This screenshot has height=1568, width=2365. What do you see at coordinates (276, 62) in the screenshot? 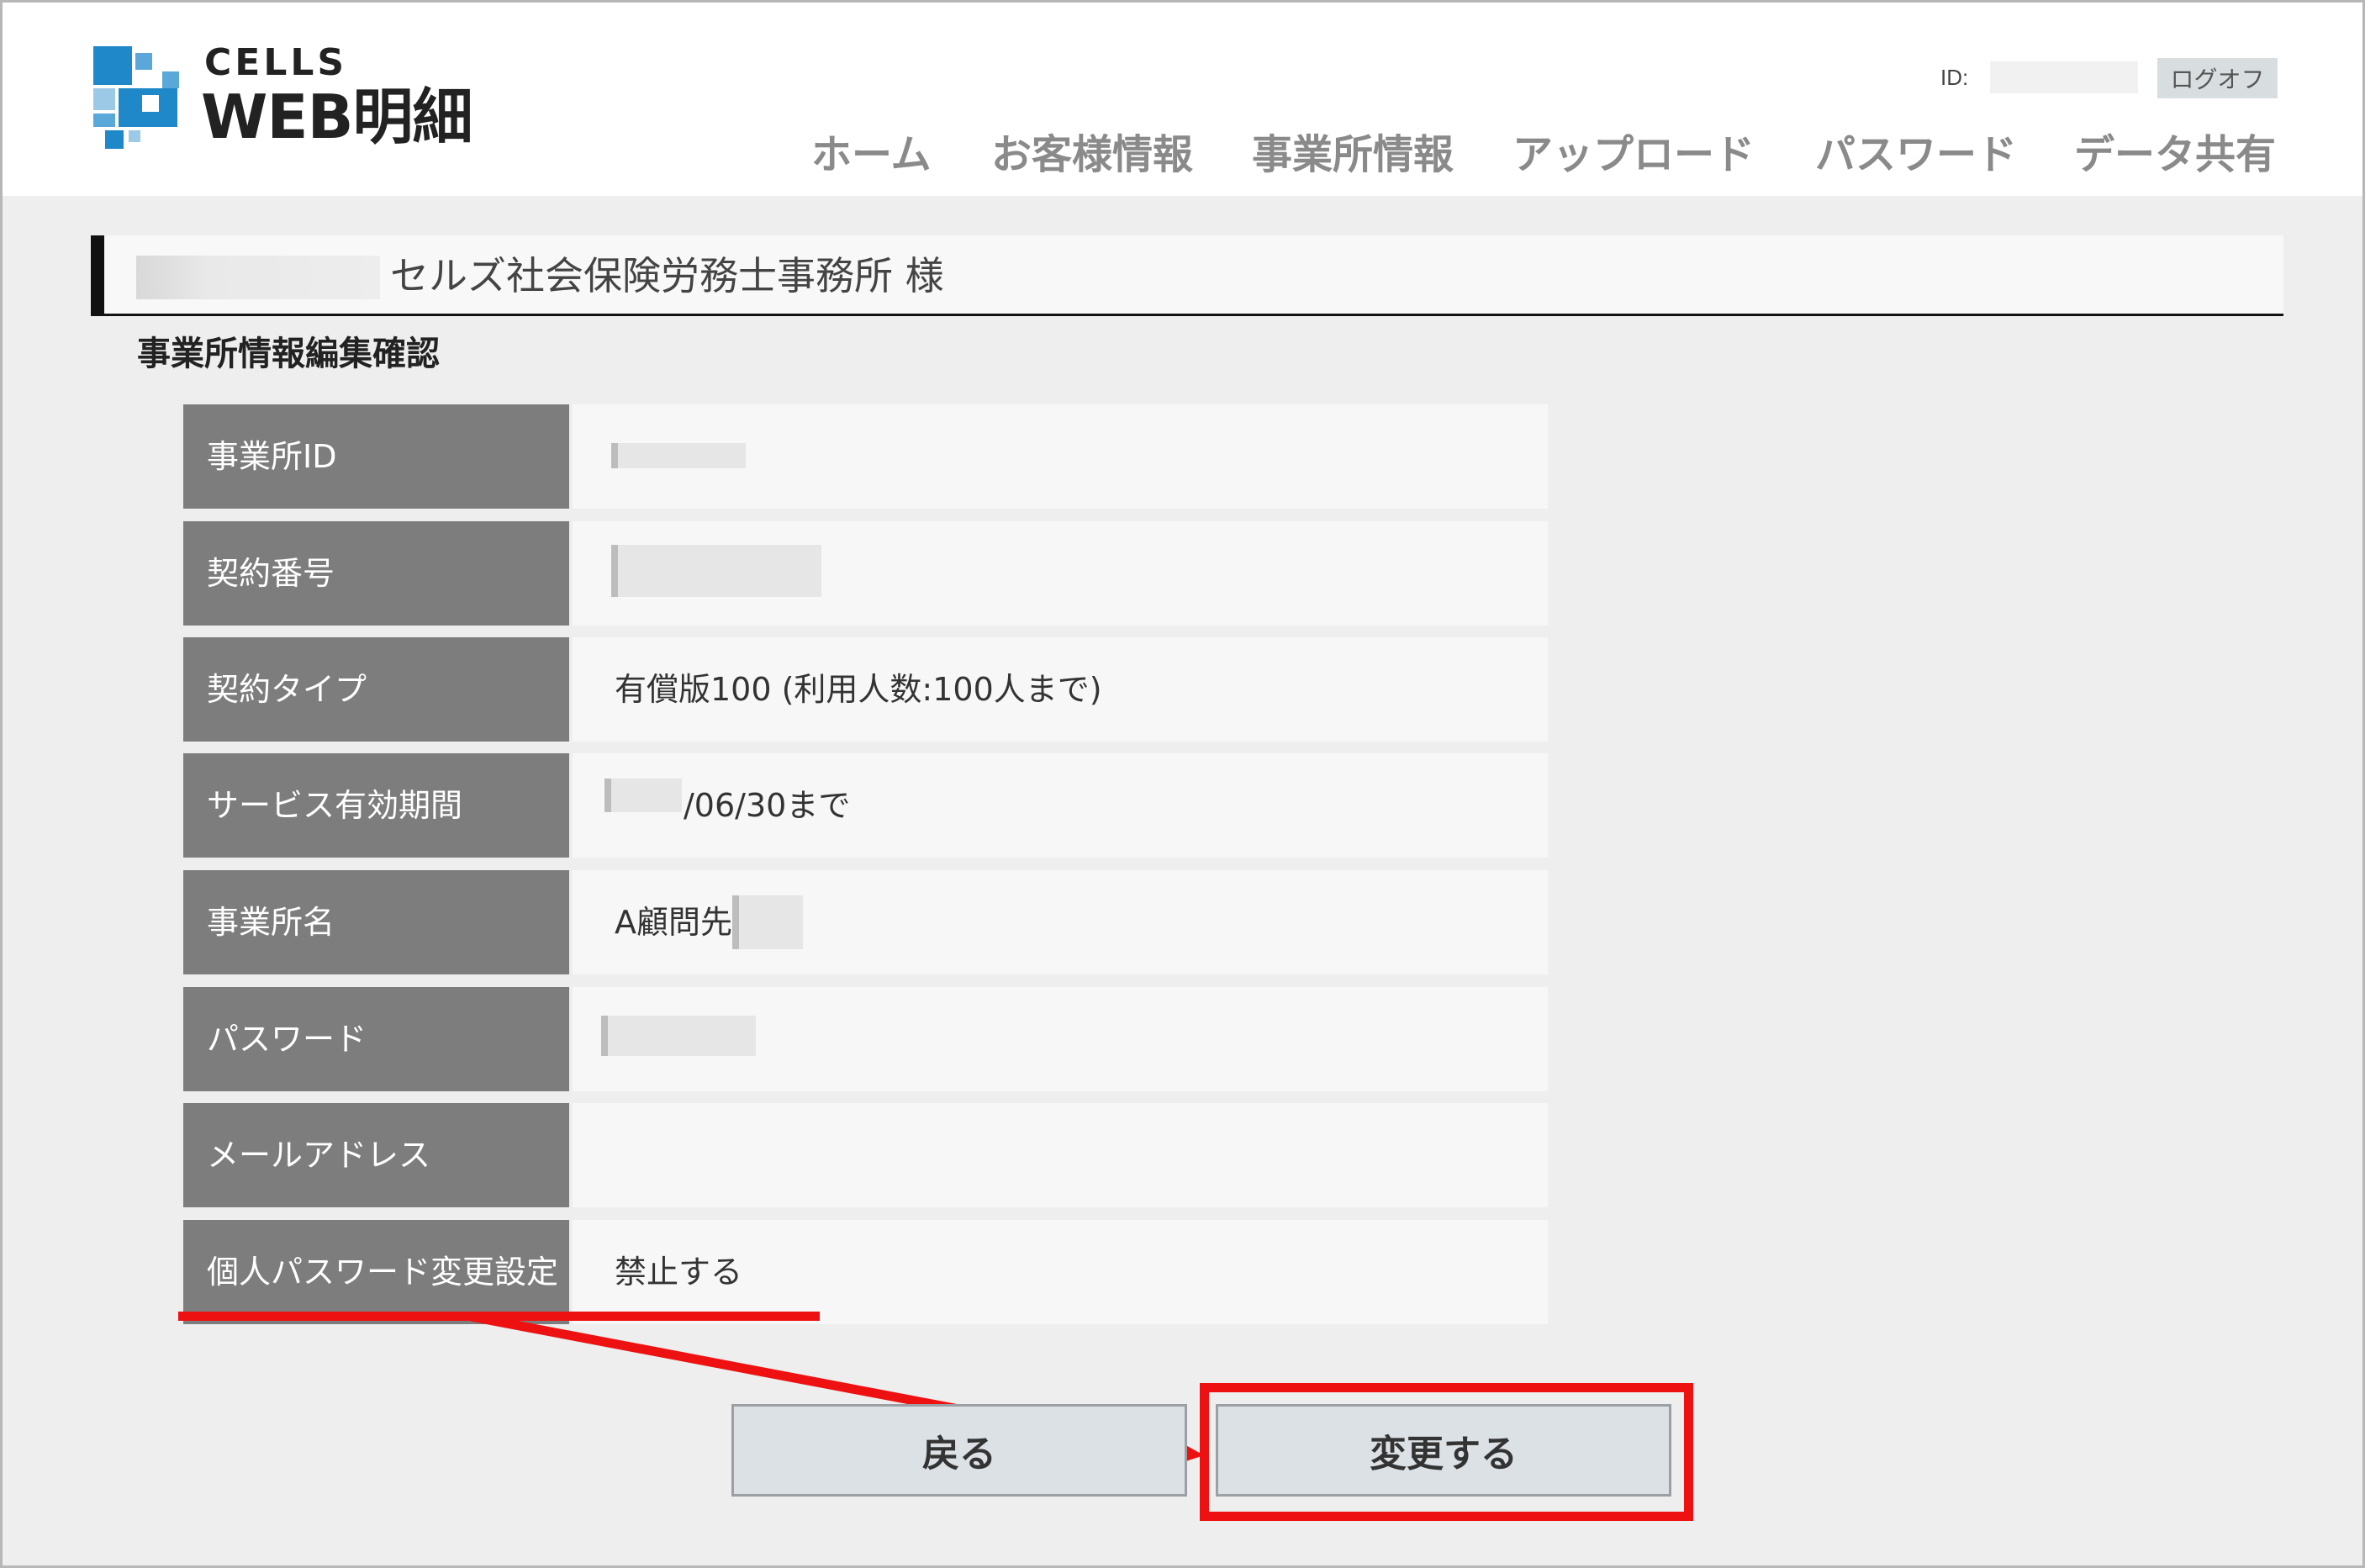
I see `logo-cells-text: CELLS` at bounding box center [276, 62].